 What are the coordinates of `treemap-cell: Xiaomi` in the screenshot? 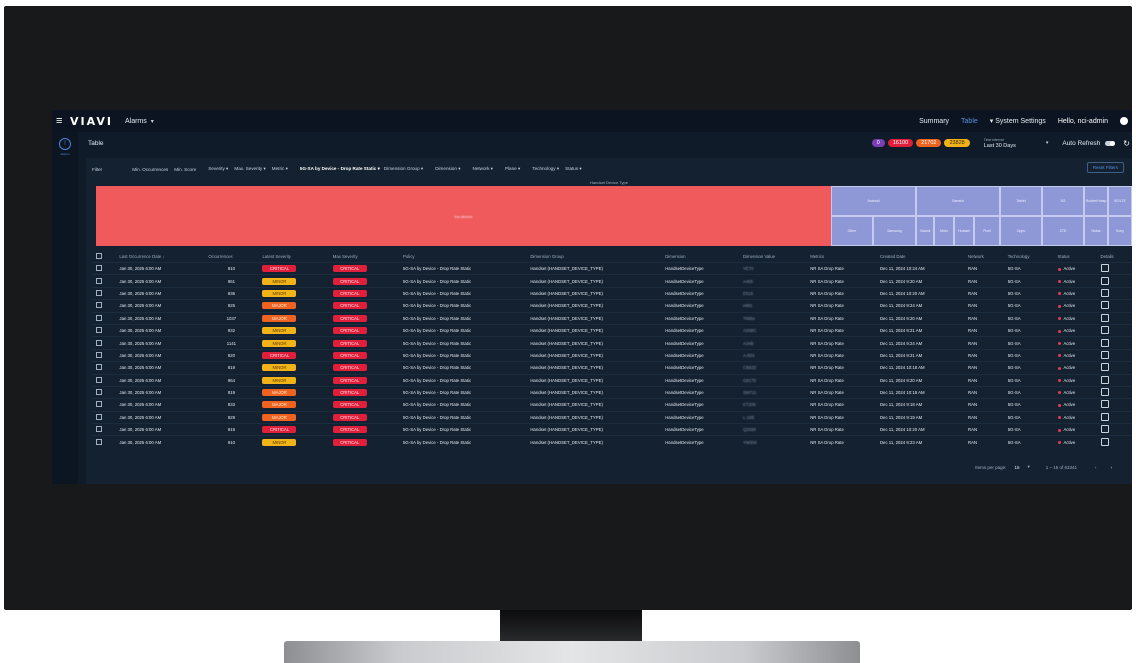 It's located at (925, 231).